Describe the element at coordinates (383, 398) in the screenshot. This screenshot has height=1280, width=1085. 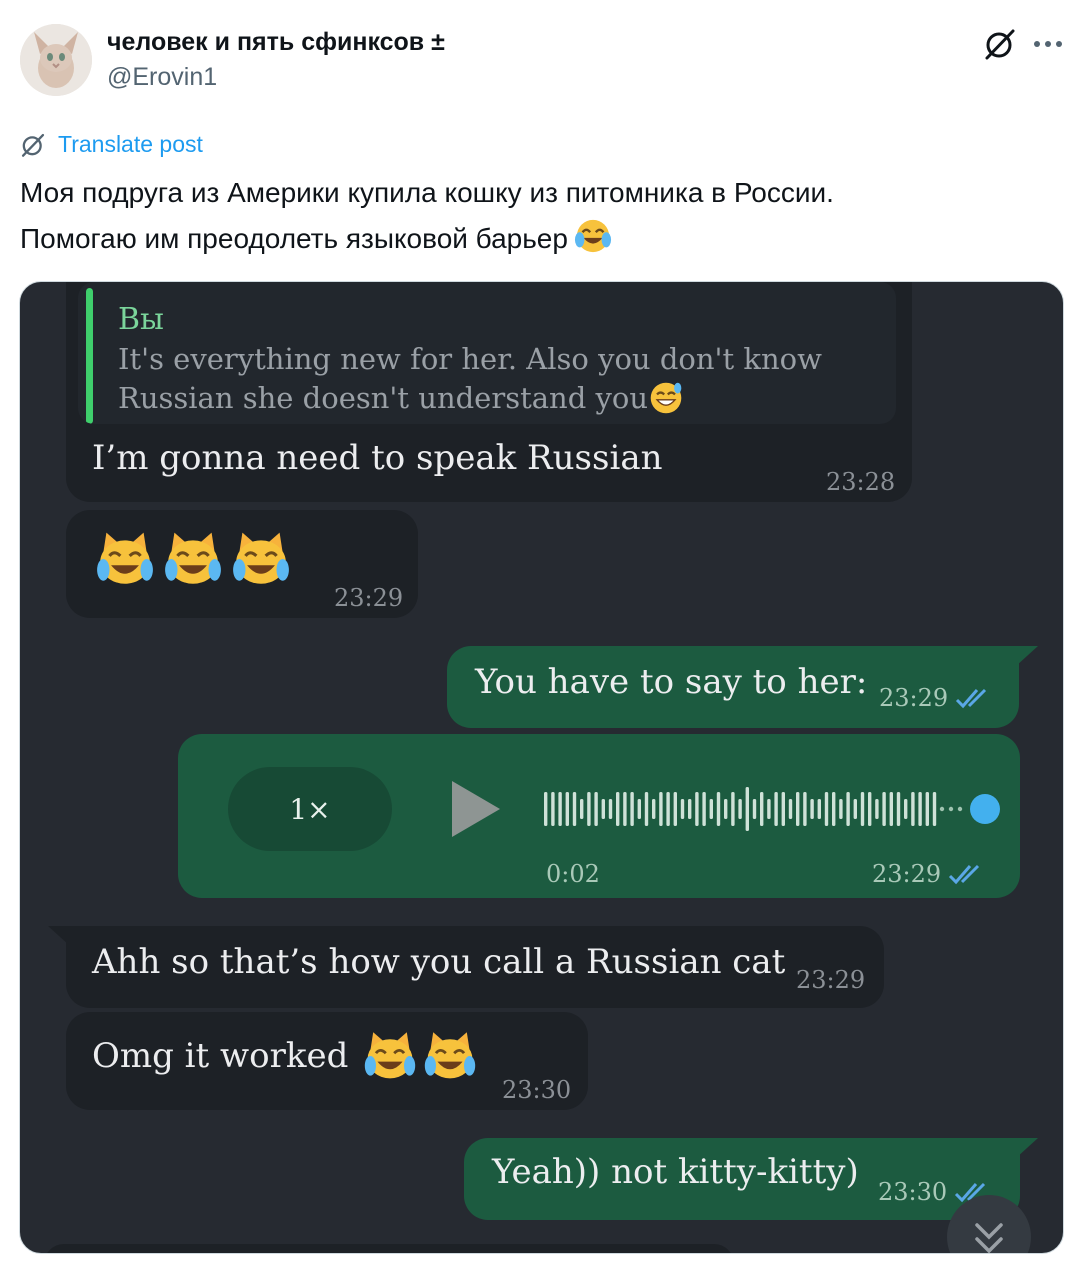
I see `quote-text-line-content: Russian she doesn't understand you` at that location.